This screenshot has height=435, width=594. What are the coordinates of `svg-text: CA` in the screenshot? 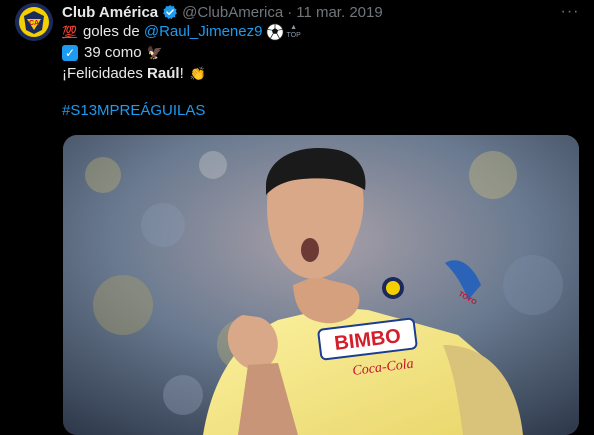 It's located at (34, 23).